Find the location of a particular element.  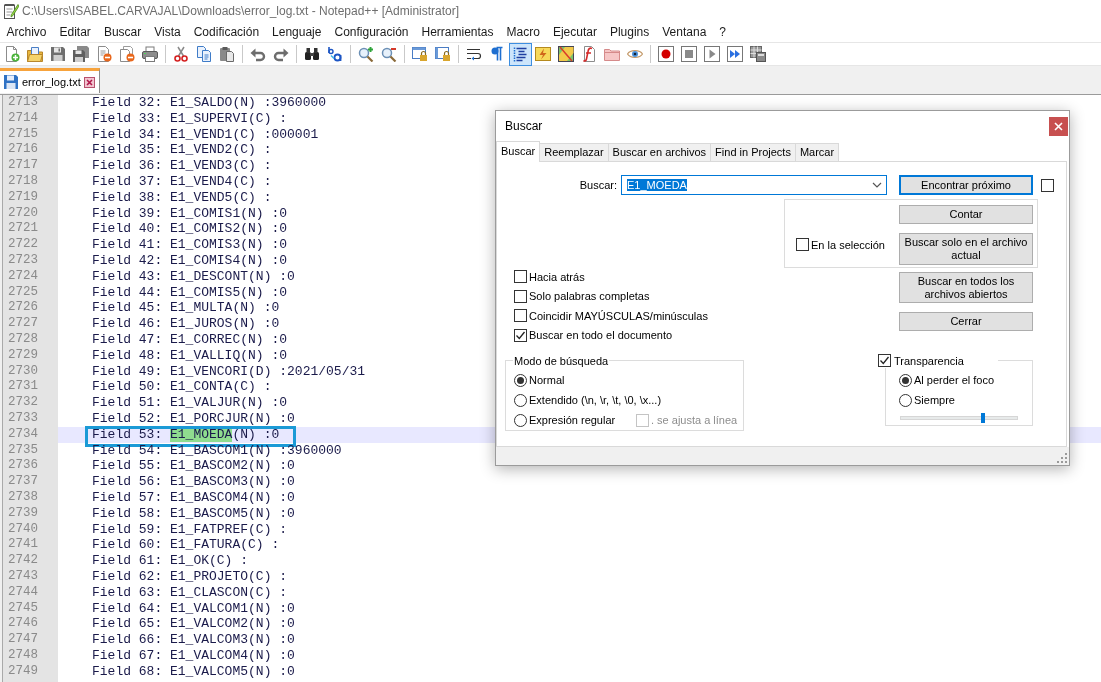

copy-icon is located at coordinates (204, 54).